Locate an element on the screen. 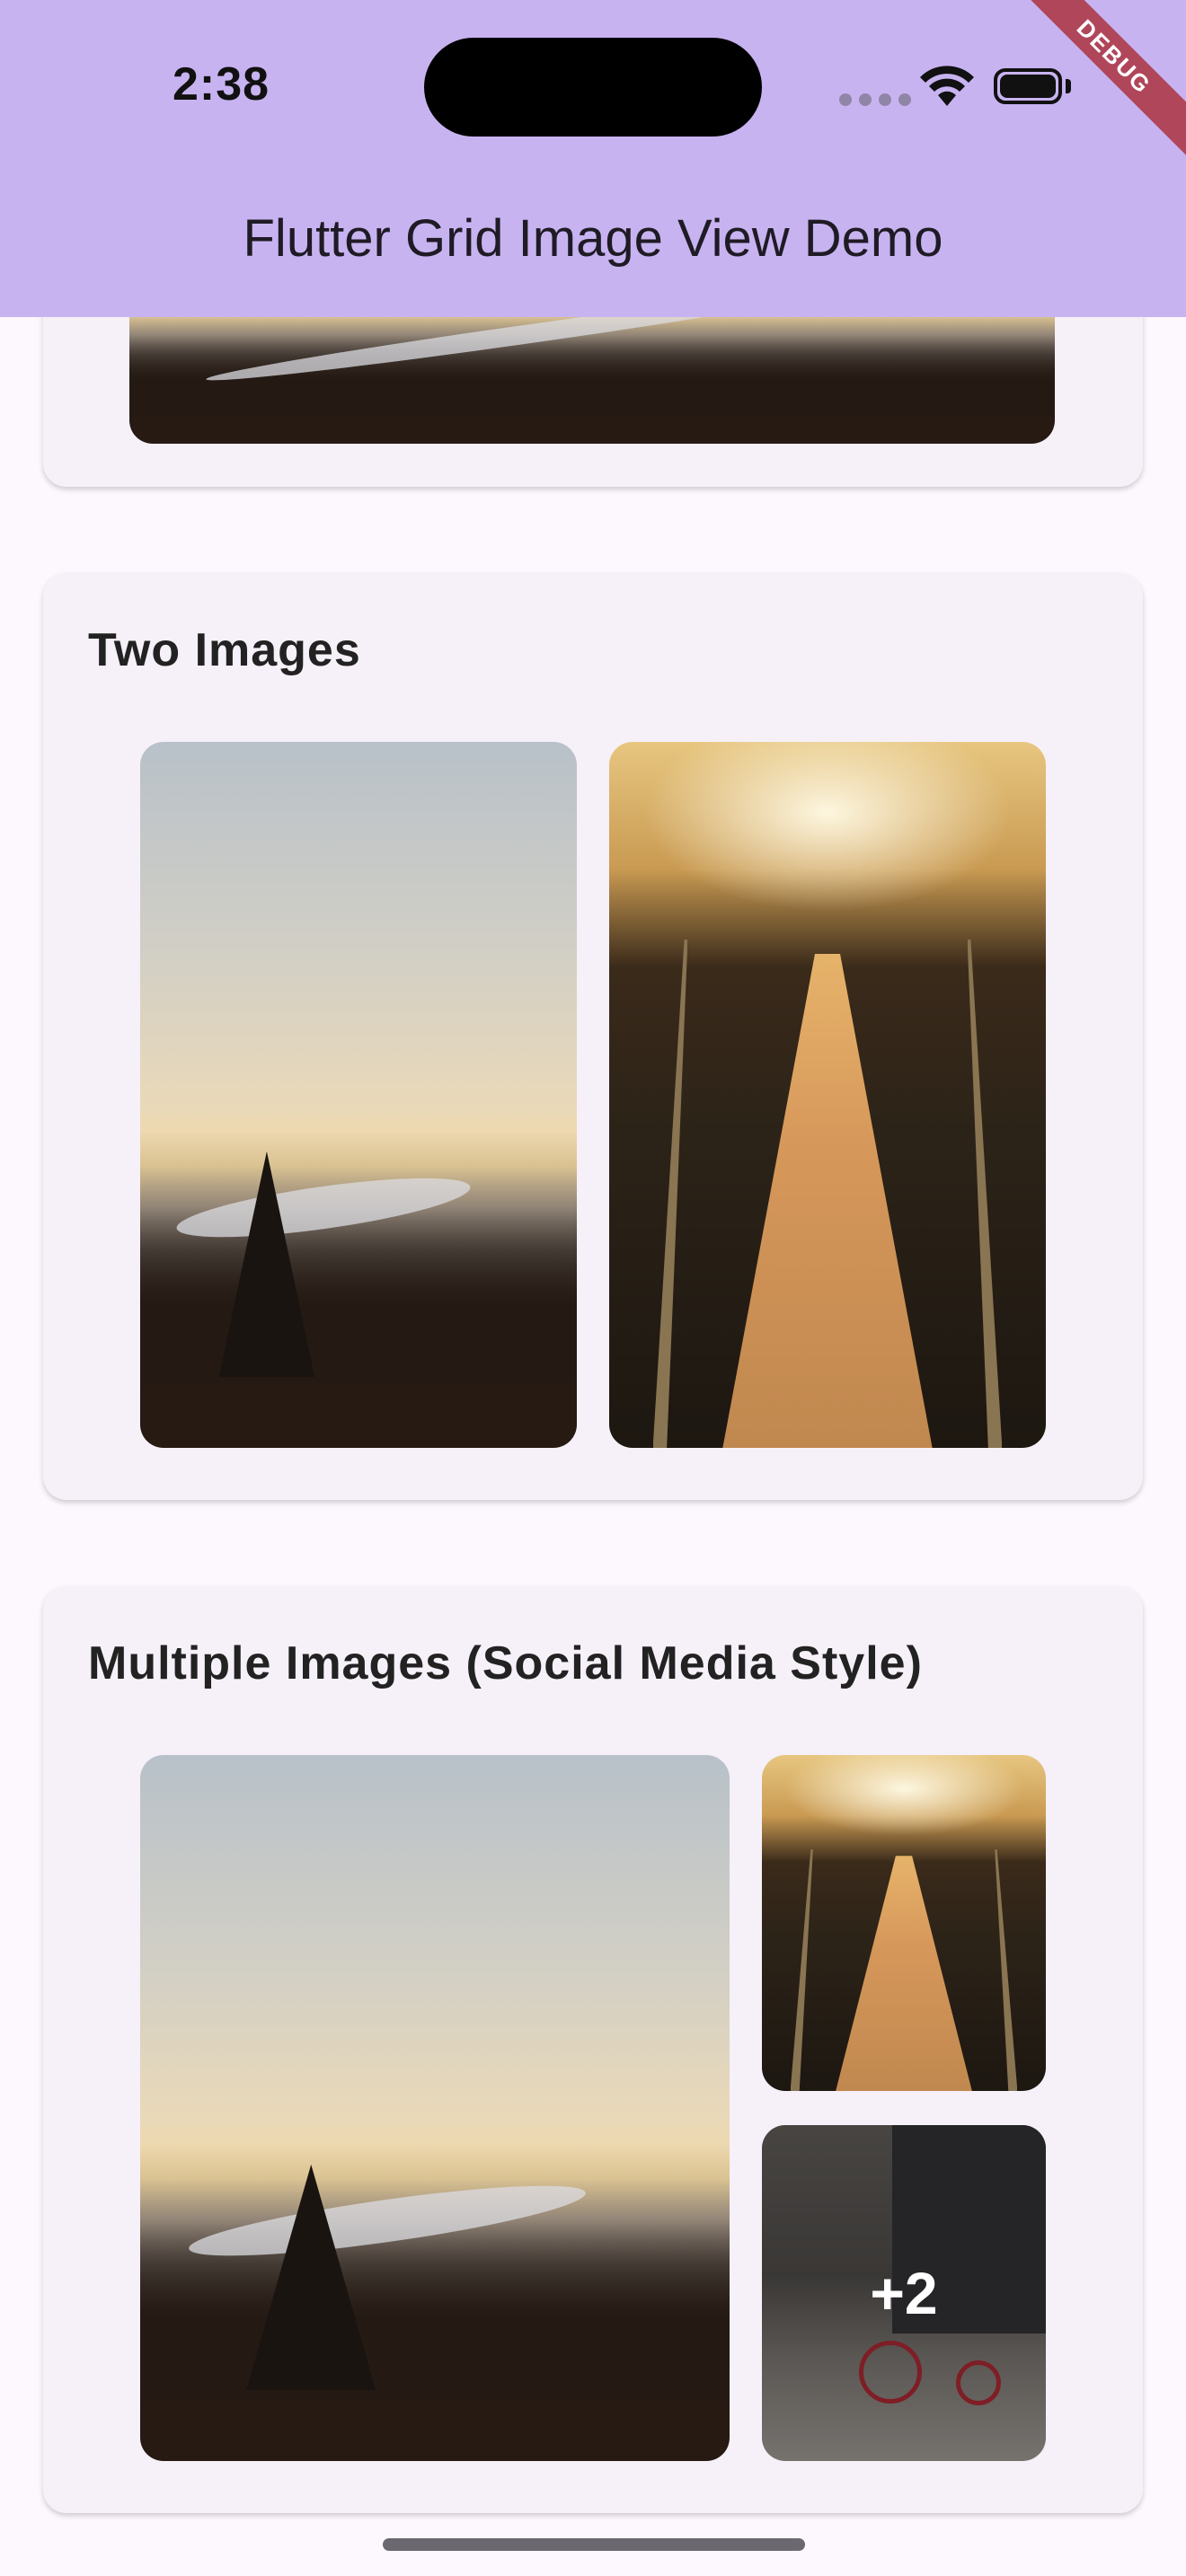 This screenshot has width=1186, height=2576. wifi-icon is located at coordinates (947, 86).